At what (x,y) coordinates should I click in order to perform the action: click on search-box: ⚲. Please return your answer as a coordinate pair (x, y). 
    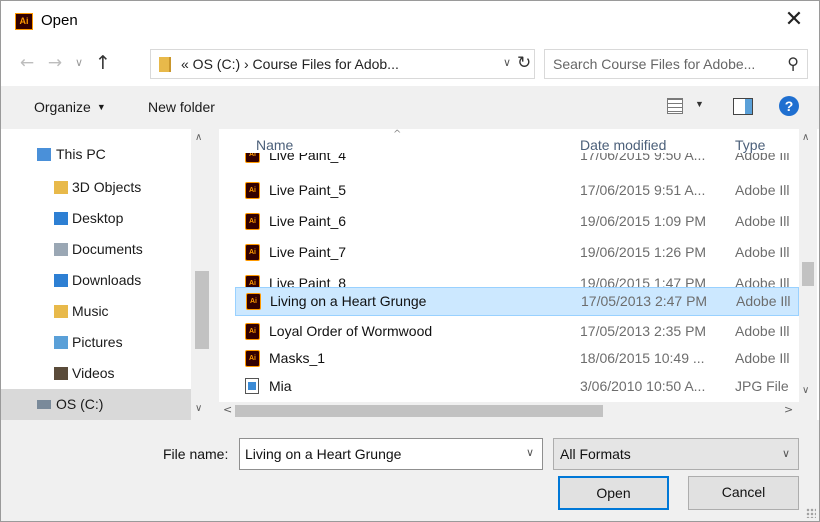
    Looking at the image, I should click on (676, 64).